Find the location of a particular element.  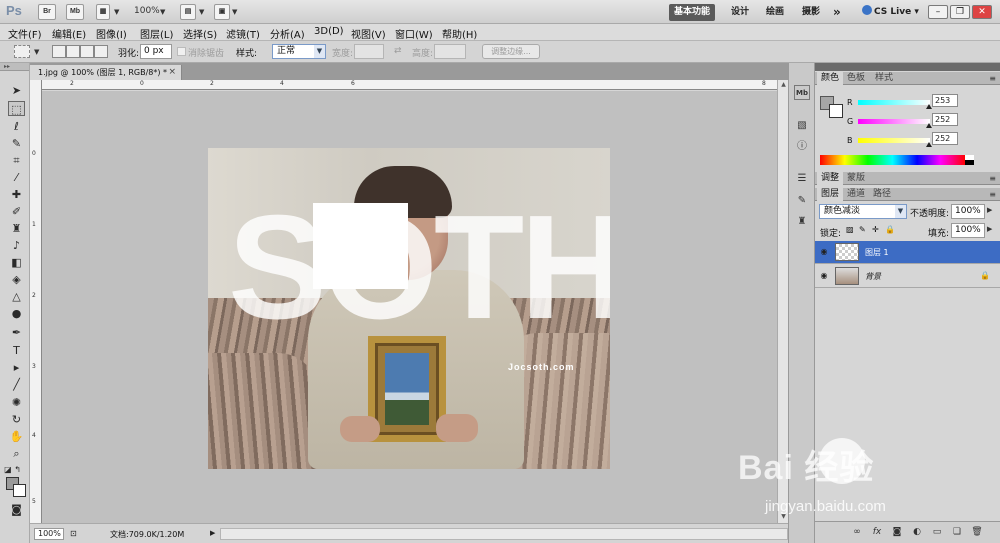

channel-g-slider is located at coordinates (895, 123).